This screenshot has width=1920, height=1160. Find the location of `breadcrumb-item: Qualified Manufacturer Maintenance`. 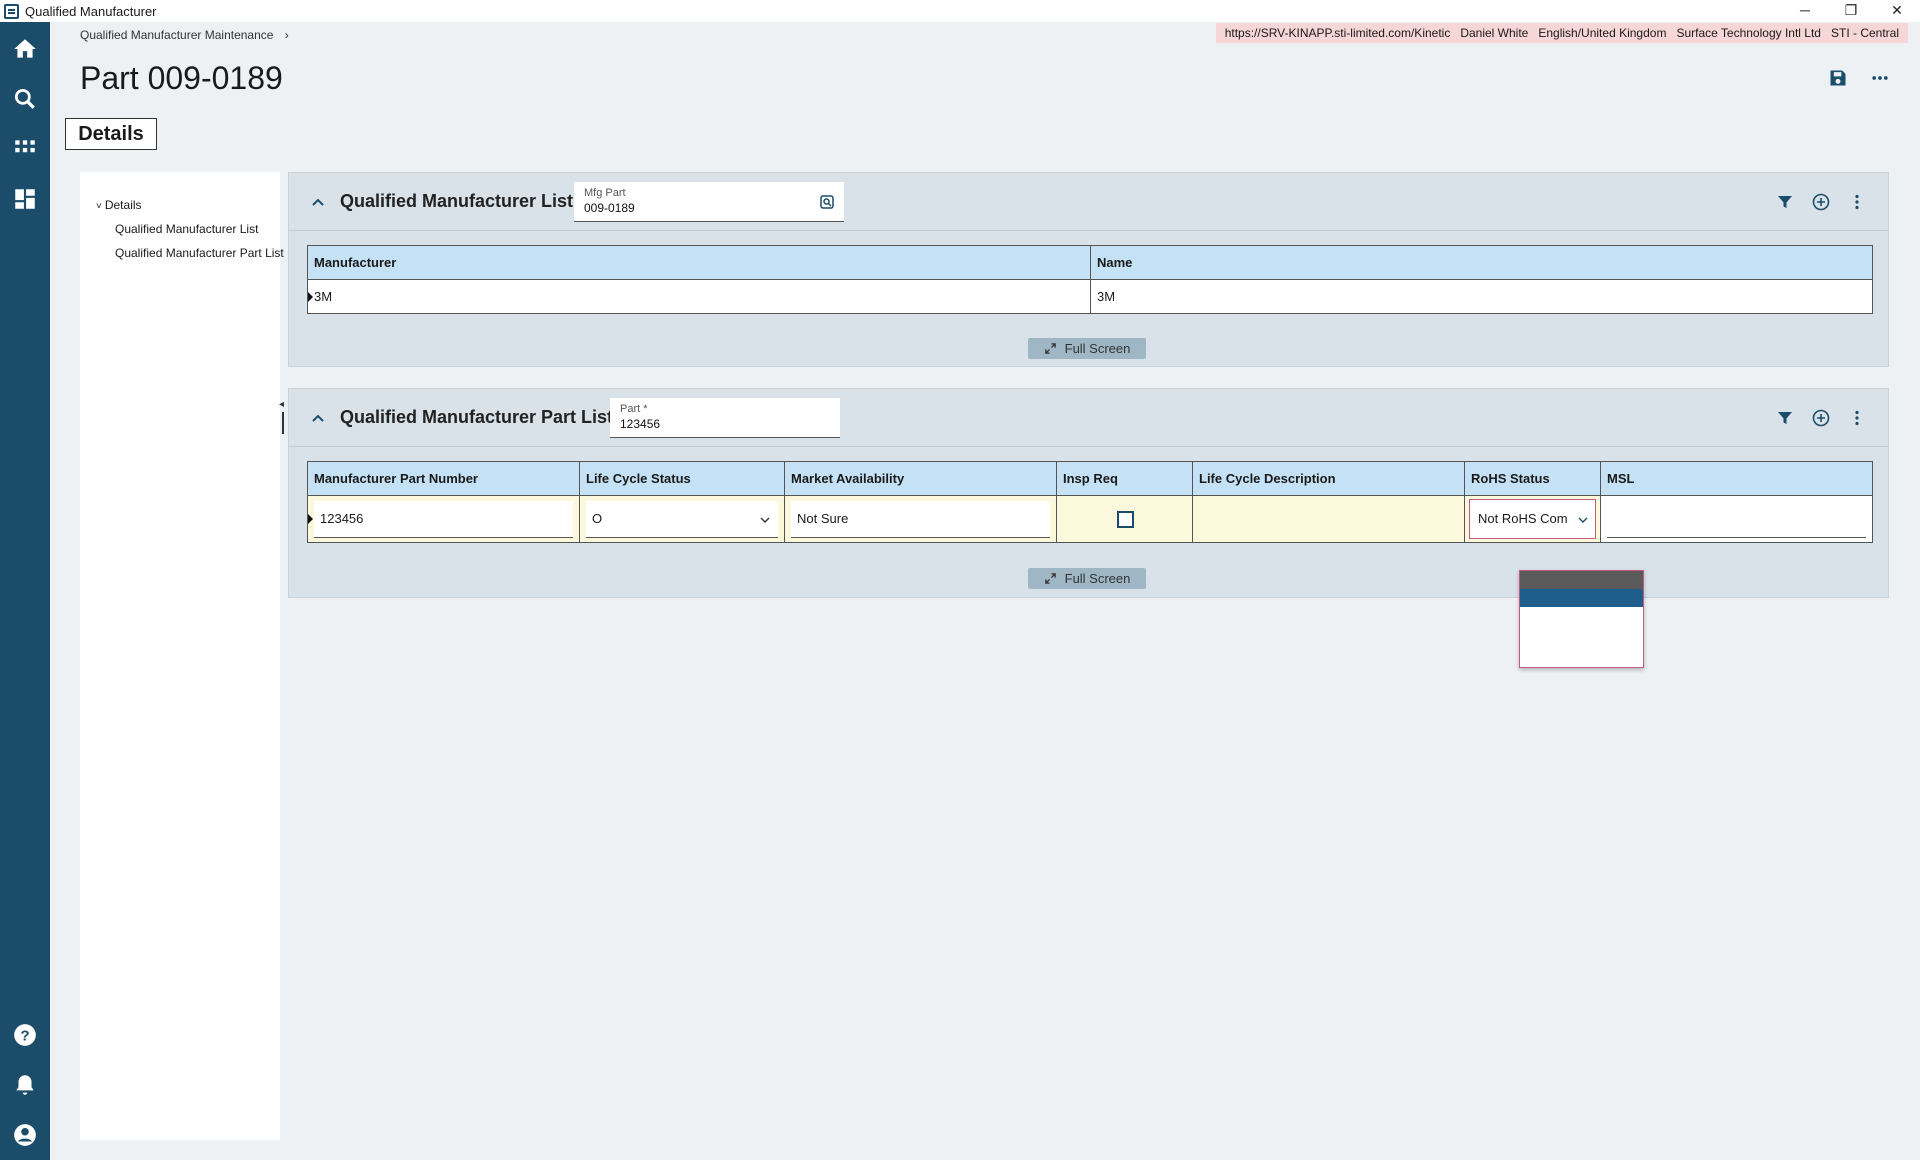

breadcrumb-item: Qualified Manufacturer Maintenance is located at coordinates (176, 35).